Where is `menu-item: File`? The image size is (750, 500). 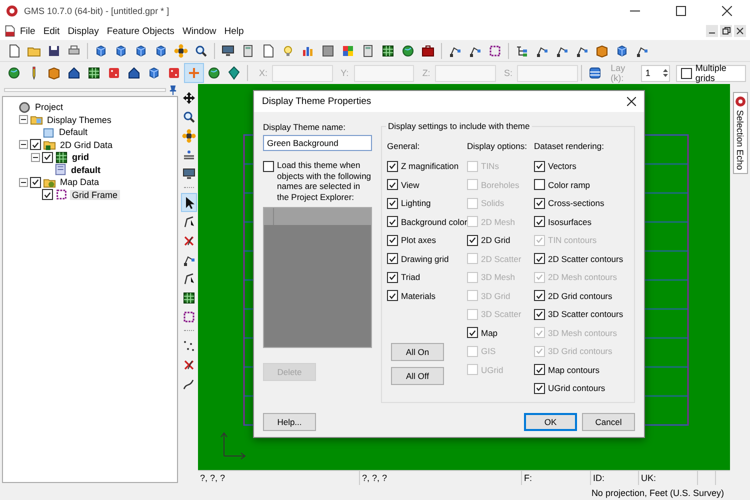 menu-item: File is located at coordinates (28, 31).